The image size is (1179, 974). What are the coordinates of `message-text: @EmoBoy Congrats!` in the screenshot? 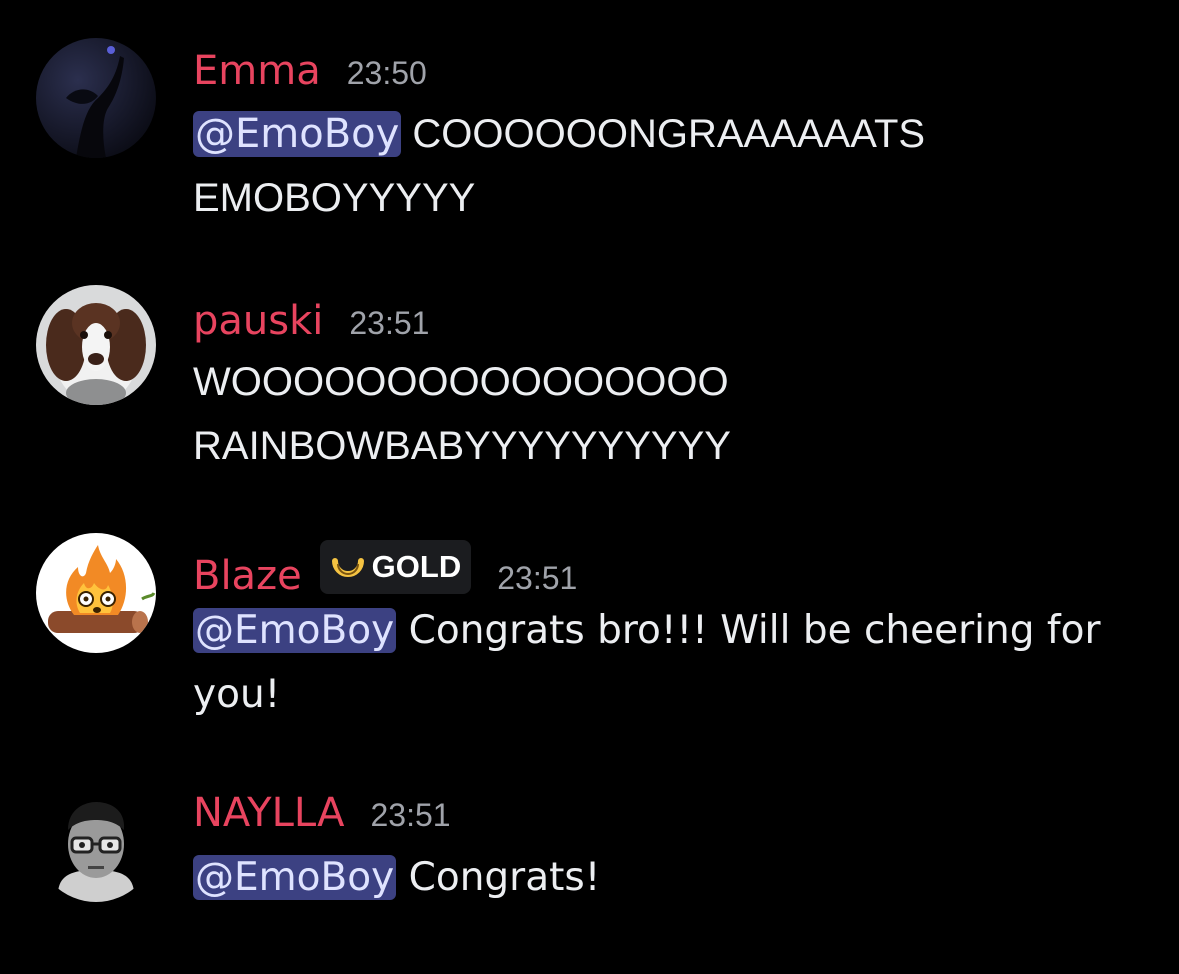 It's located at (673, 878).